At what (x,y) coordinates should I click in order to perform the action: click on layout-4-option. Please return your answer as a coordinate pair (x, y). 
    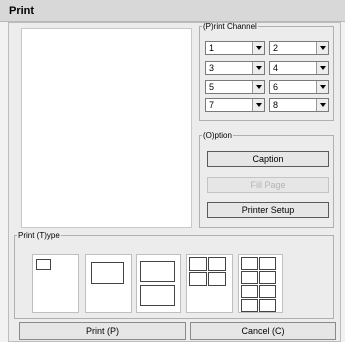
    Looking at the image, I should click on (209, 283).